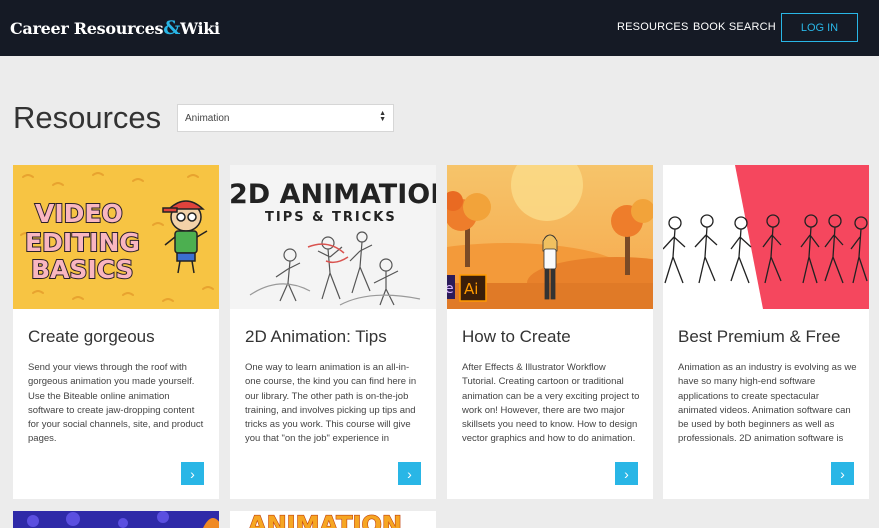 This screenshot has height=528, width=879. Describe the element at coordinates (79, 213) in the screenshot. I see `thumb-text-line1: VIDEO` at that location.